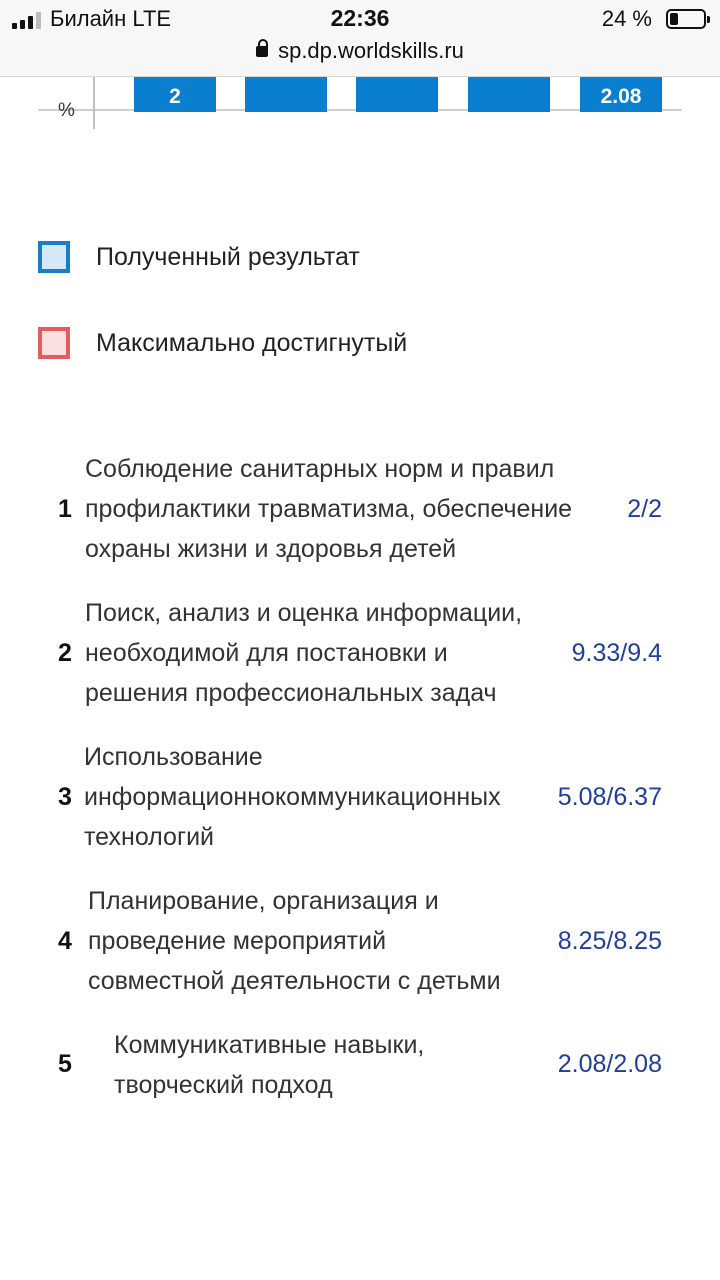 The image size is (720, 1280). What do you see at coordinates (65, 509) in the screenshot?
I see `criterion-number: 1` at bounding box center [65, 509].